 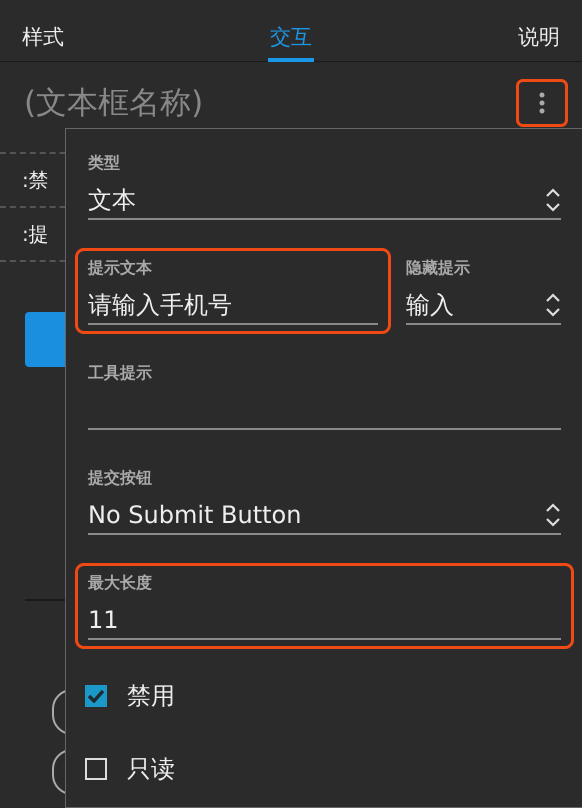 What do you see at coordinates (35, 180) in the screenshot?
I see `property-label: :禁` at bounding box center [35, 180].